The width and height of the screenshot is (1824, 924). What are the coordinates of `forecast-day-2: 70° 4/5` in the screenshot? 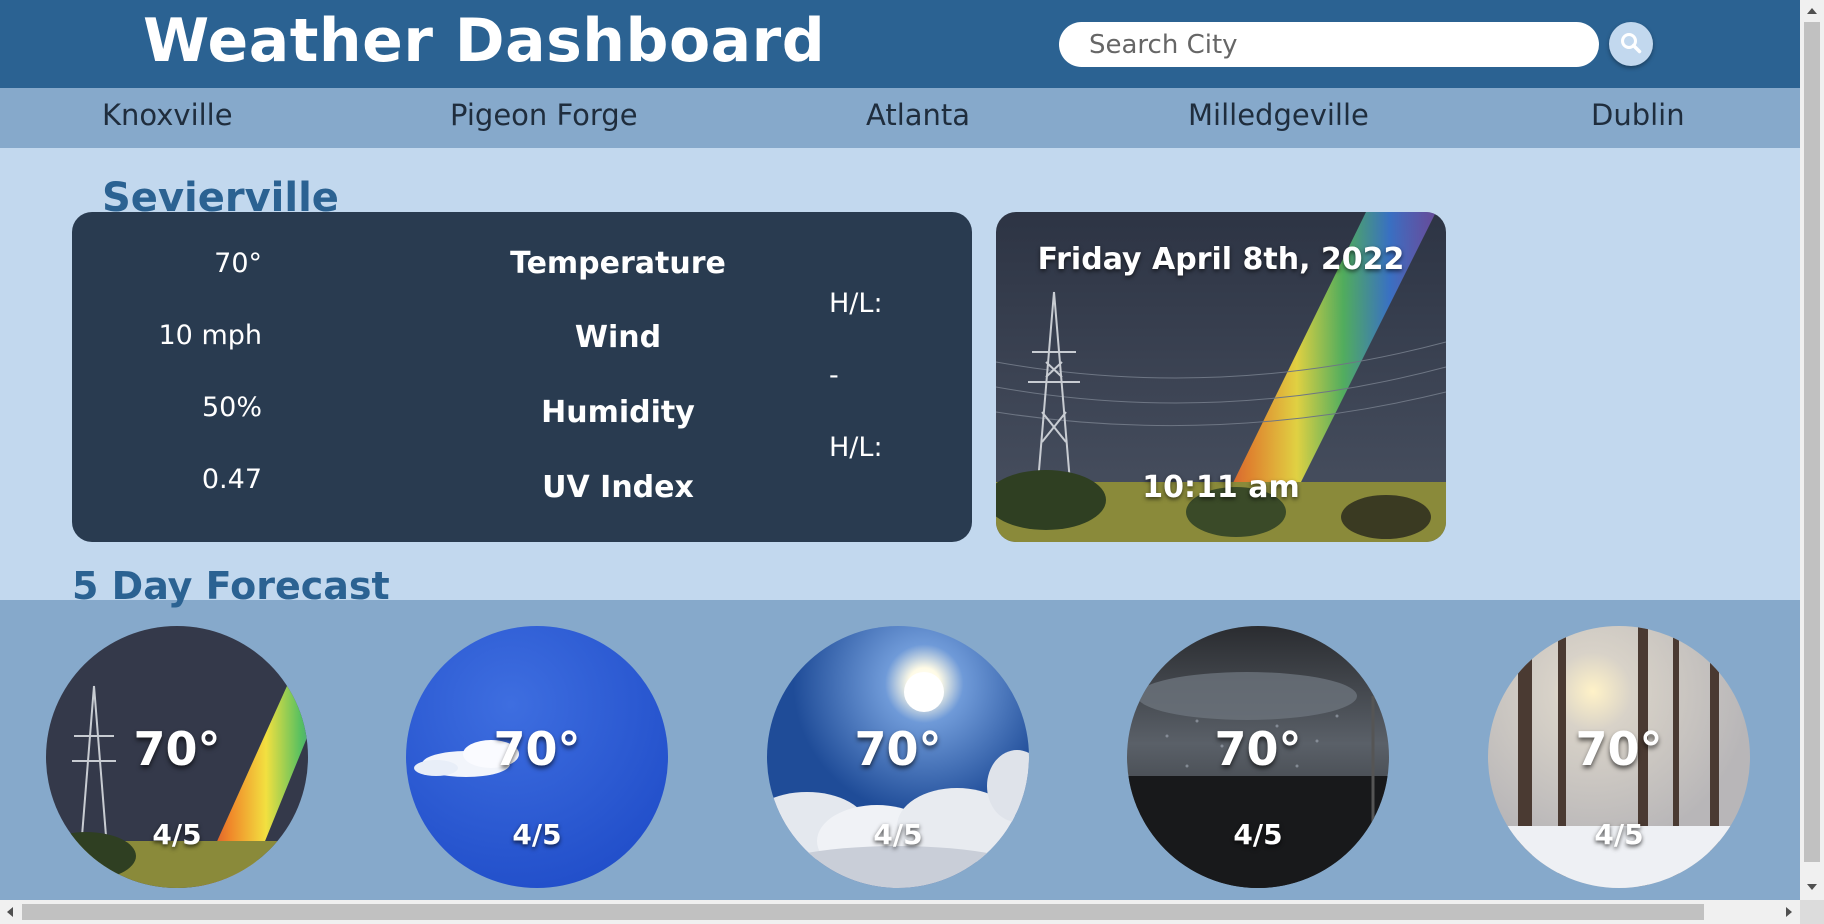 It's located at (537, 757).